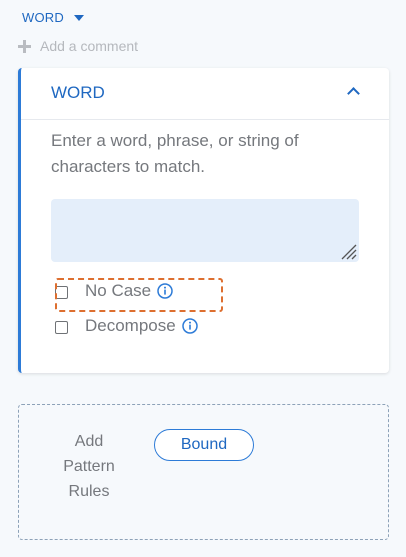  I want to click on decompose-checkbox, so click(61, 327).